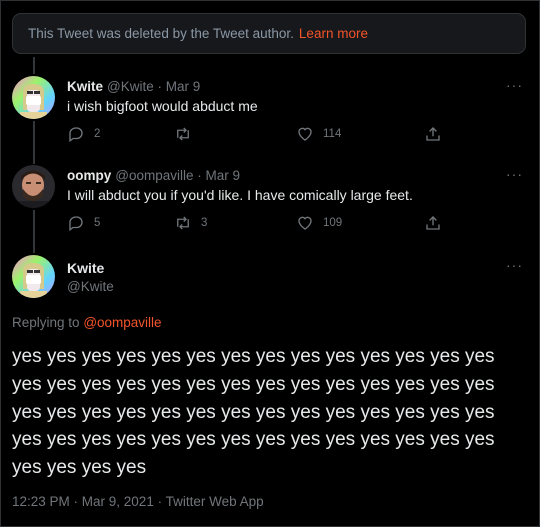 This screenshot has width=540, height=527. I want to click on replying-to: Replying to @oompaville, so click(87, 322).